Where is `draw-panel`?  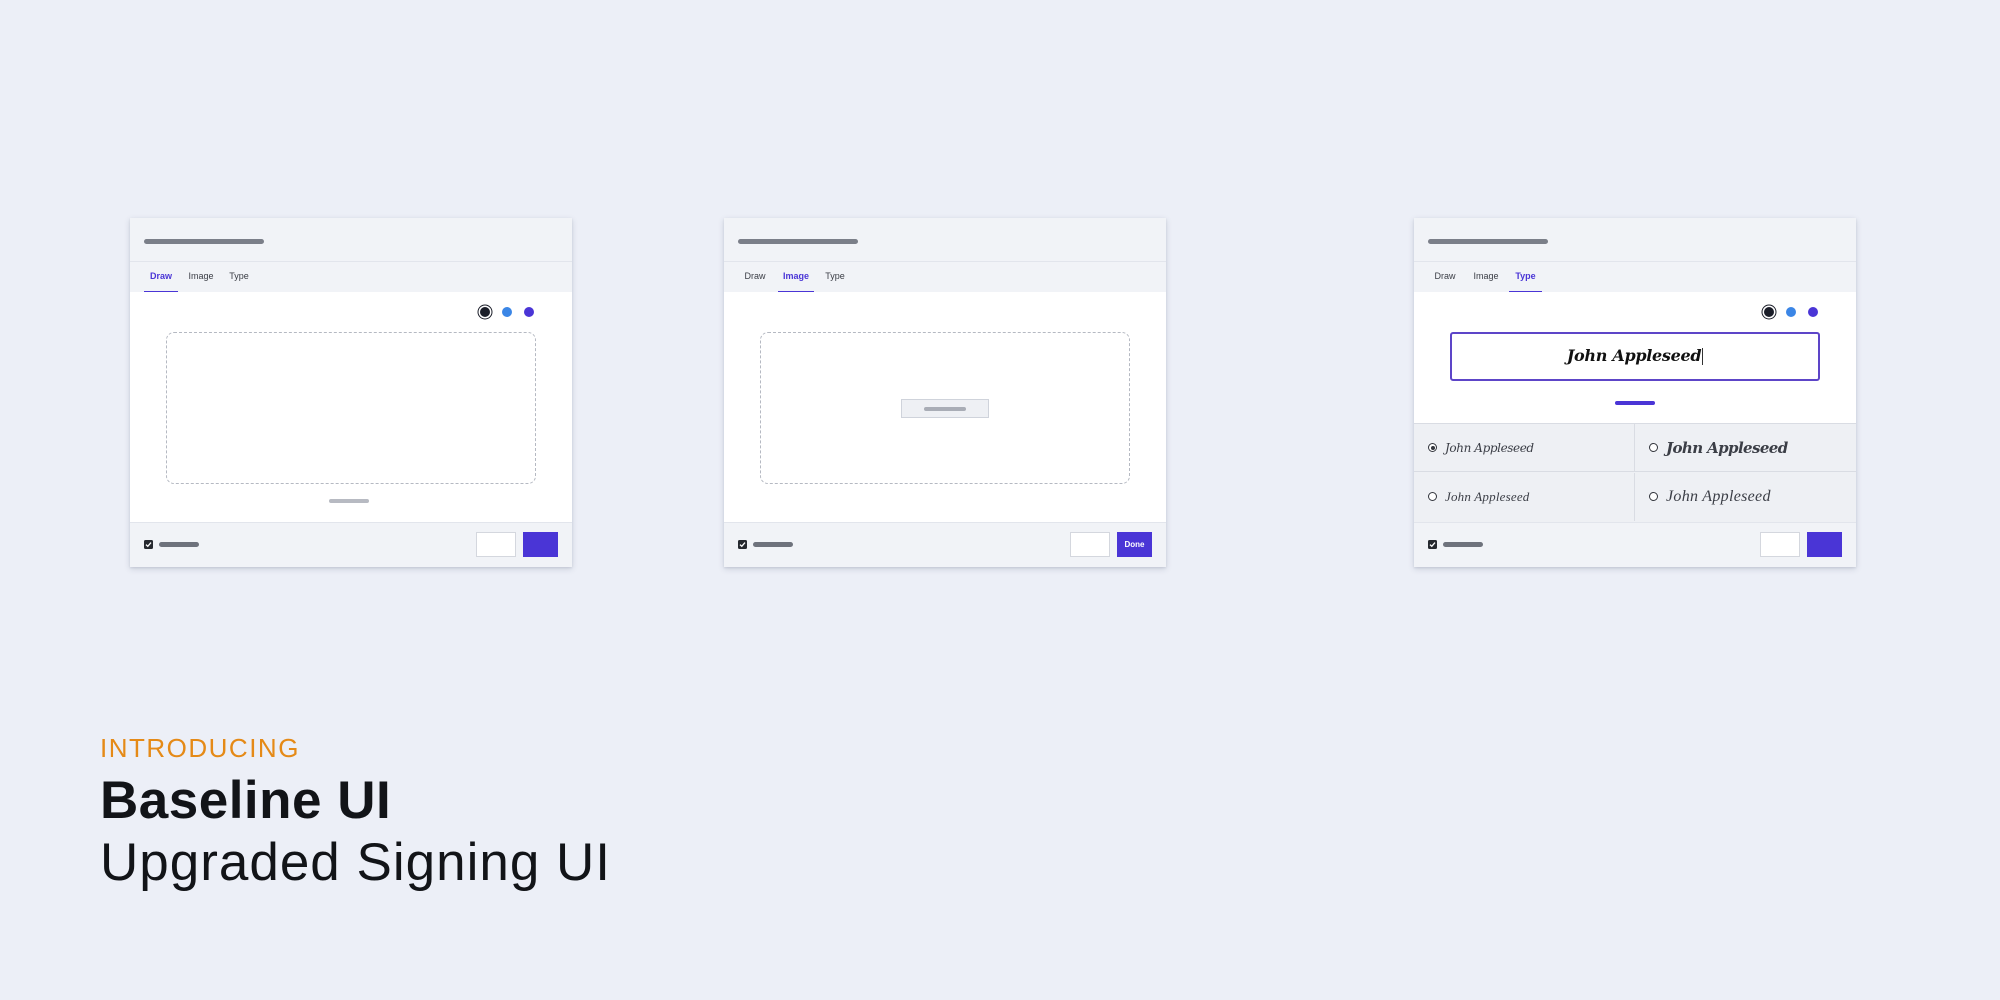 draw-panel is located at coordinates (351, 407).